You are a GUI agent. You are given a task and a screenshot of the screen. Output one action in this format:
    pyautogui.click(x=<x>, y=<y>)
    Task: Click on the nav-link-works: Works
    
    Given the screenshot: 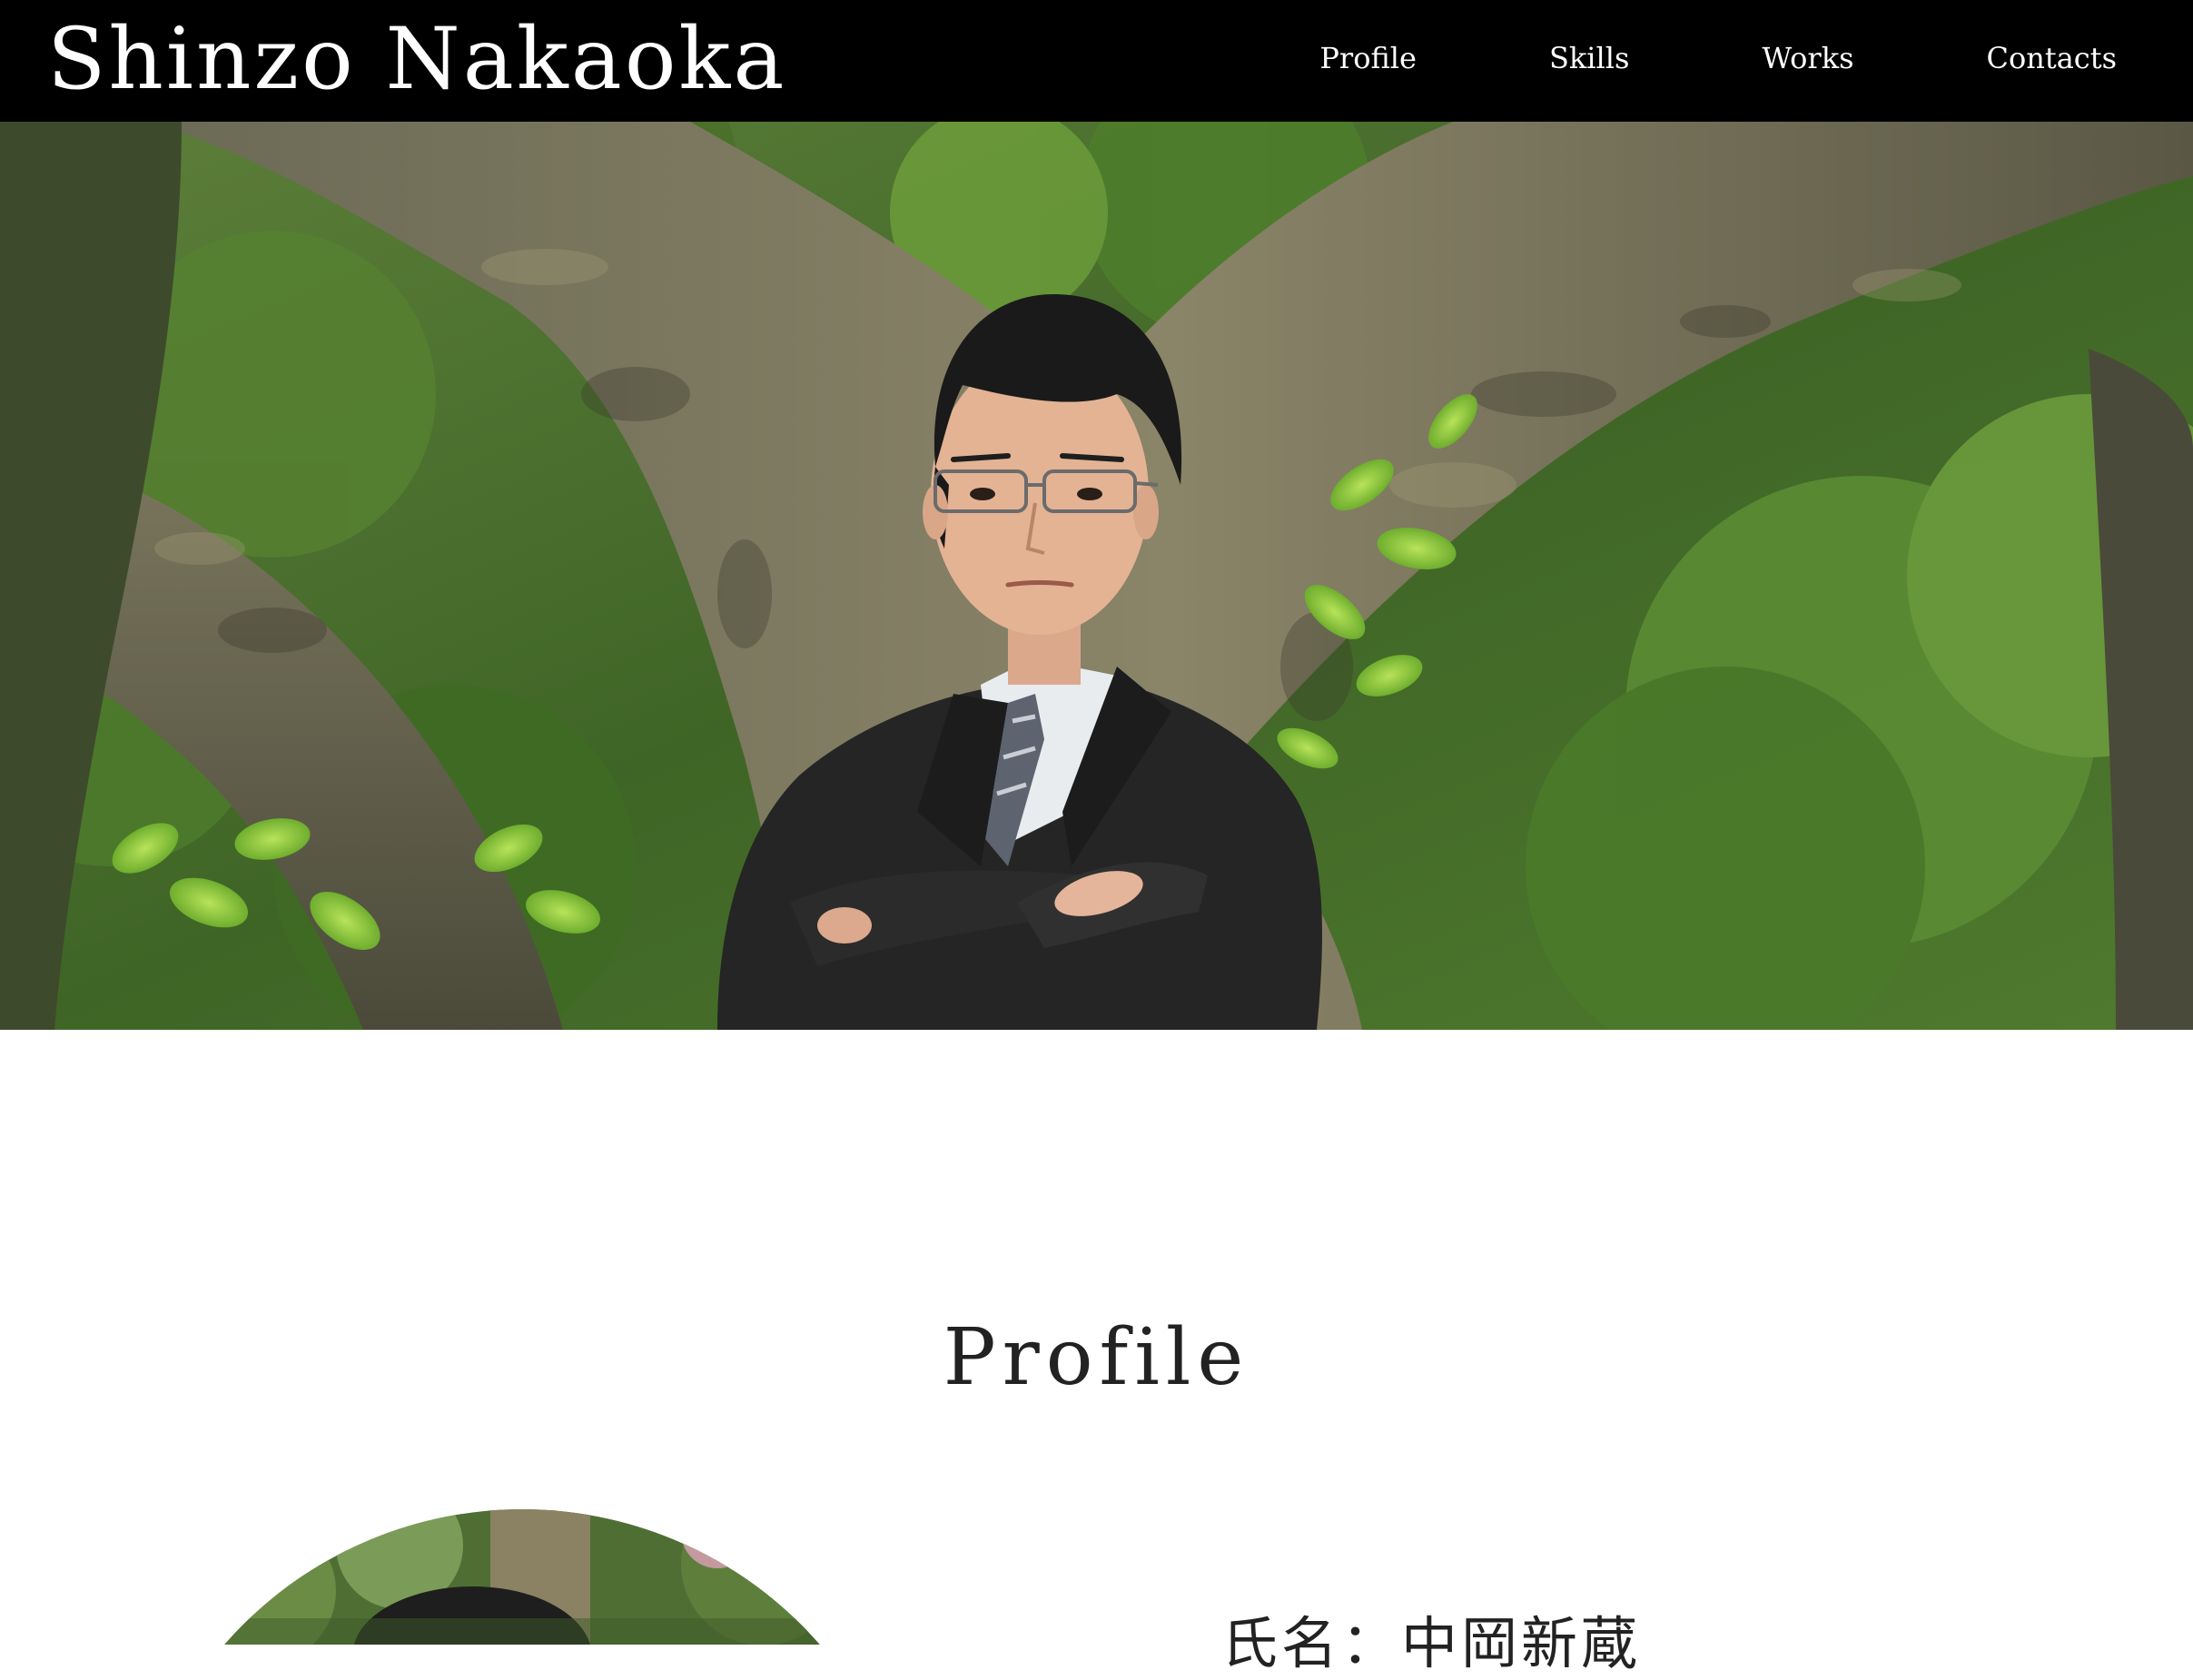 What is the action you would take?
    pyautogui.click(x=1807, y=61)
    